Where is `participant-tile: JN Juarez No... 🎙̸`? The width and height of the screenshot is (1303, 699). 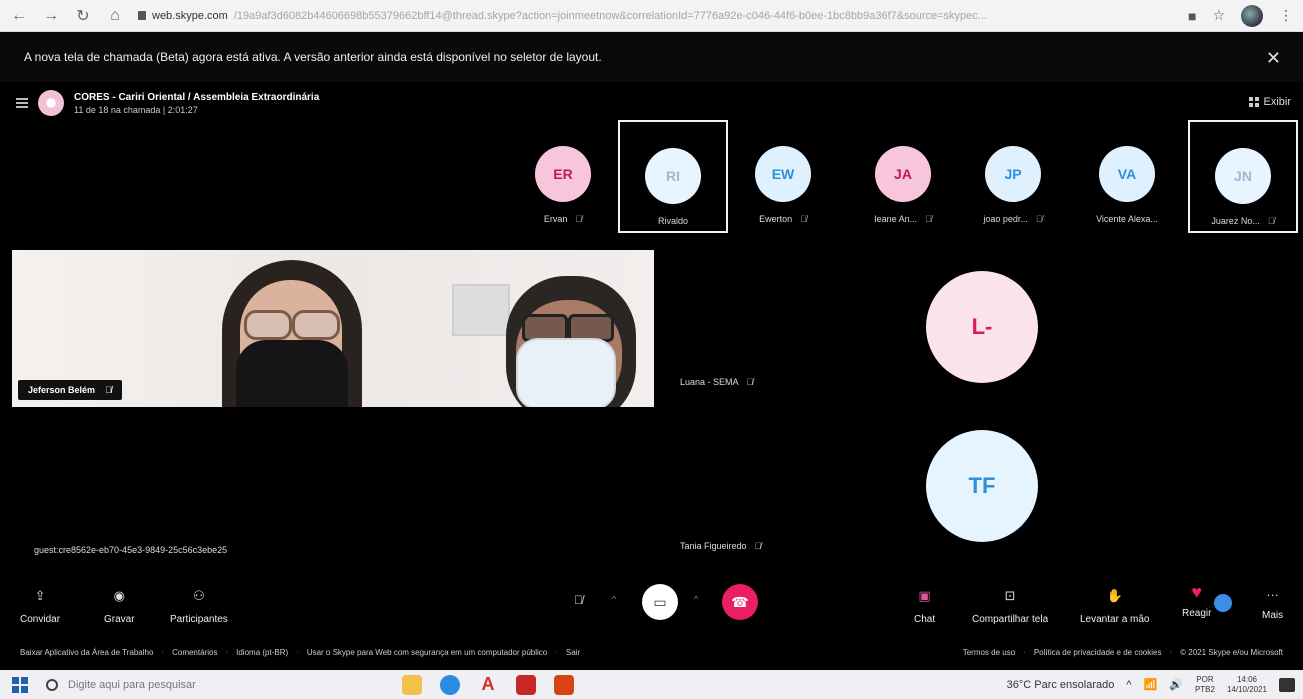 participant-tile: JN Juarez No... 🎙̸ is located at coordinates (1243, 176).